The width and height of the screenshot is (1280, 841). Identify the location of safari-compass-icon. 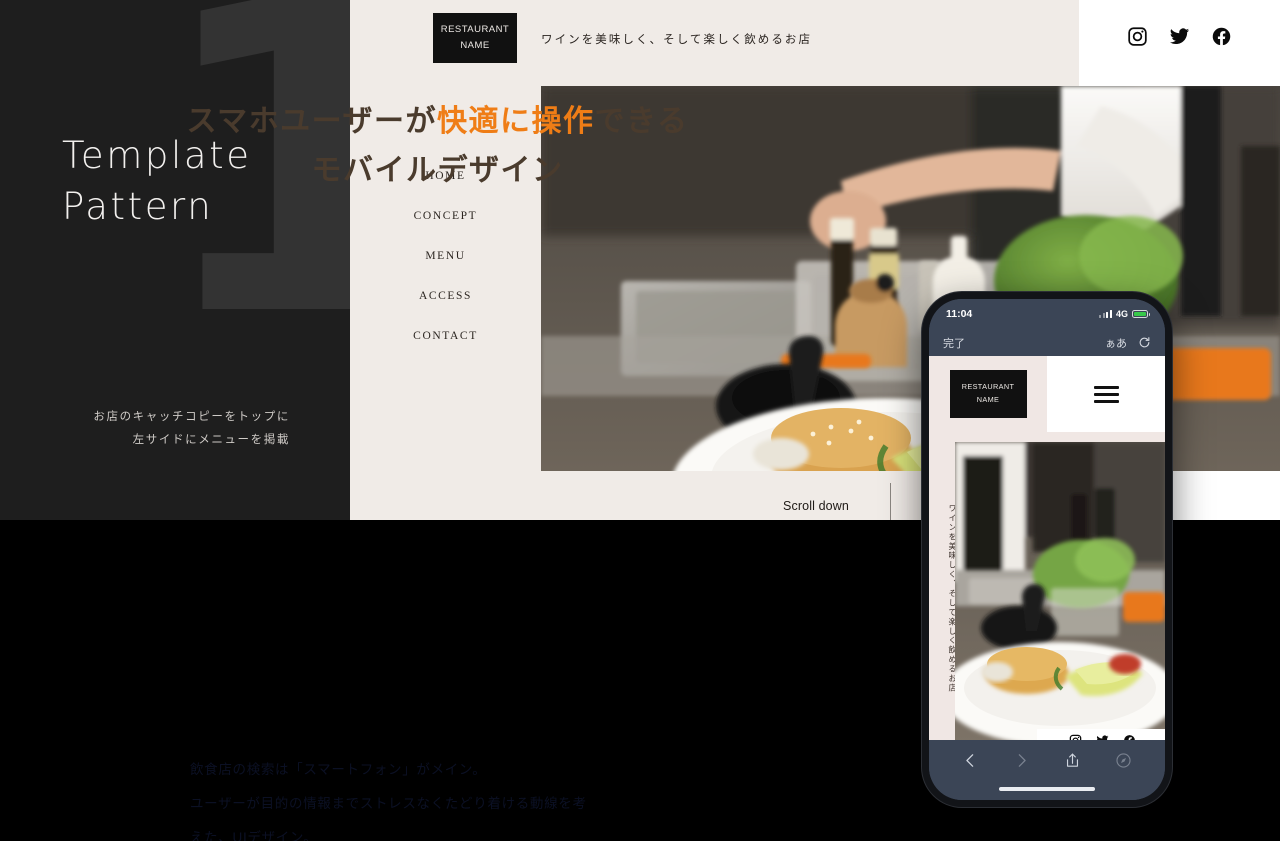
(1123, 760).